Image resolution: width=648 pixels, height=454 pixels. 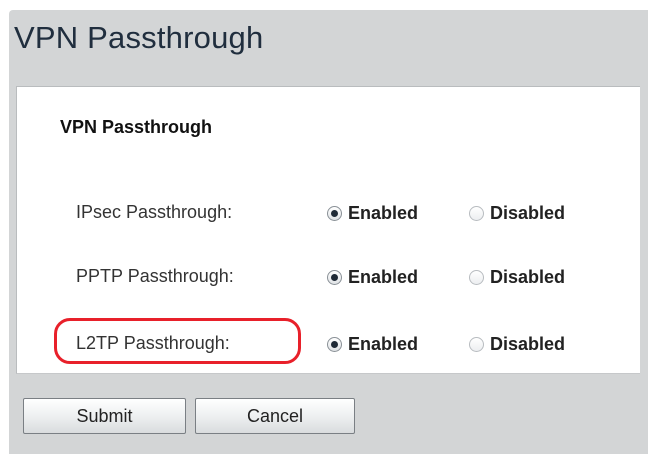 What do you see at coordinates (324, 277) in the screenshot?
I see `pptp-passthrough-row: PPTP Passthrough: Enabled Disabled` at bounding box center [324, 277].